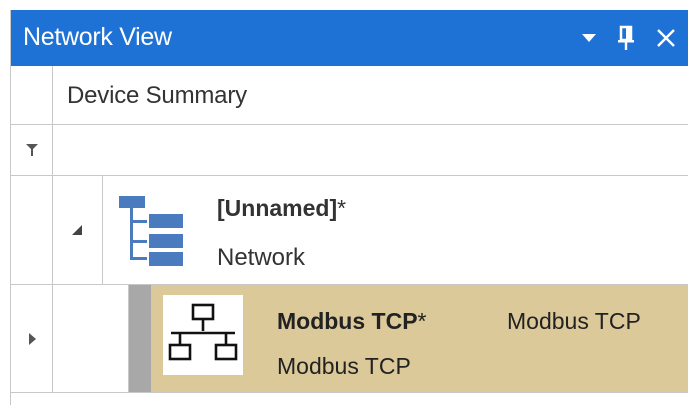  What do you see at coordinates (32, 230) in the screenshot?
I see `row-gutter` at bounding box center [32, 230].